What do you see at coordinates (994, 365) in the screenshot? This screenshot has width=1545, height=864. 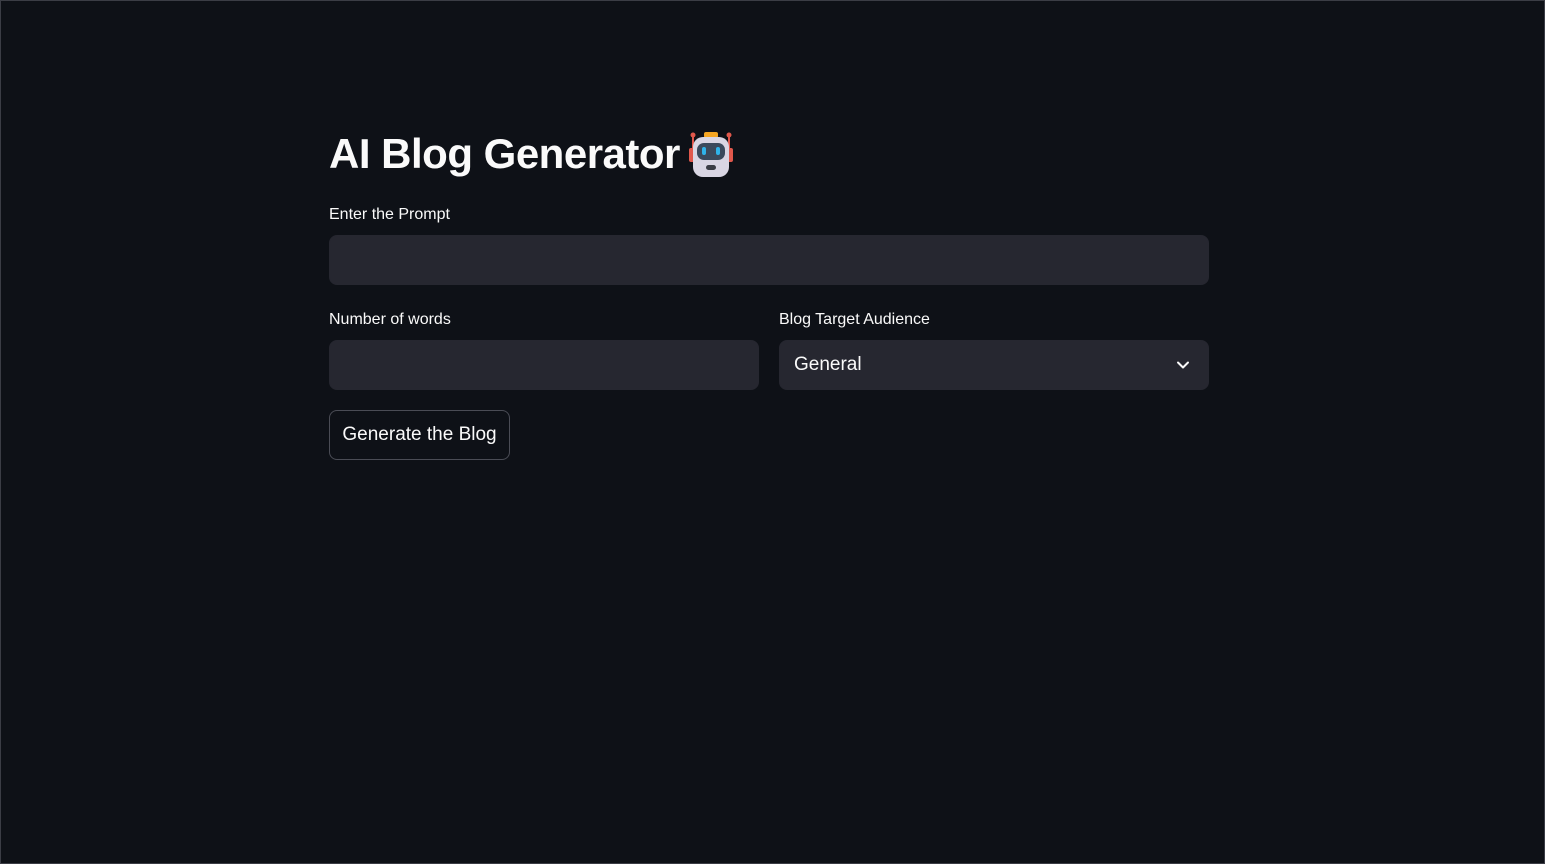 I see `audience-select: General` at bounding box center [994, 365].